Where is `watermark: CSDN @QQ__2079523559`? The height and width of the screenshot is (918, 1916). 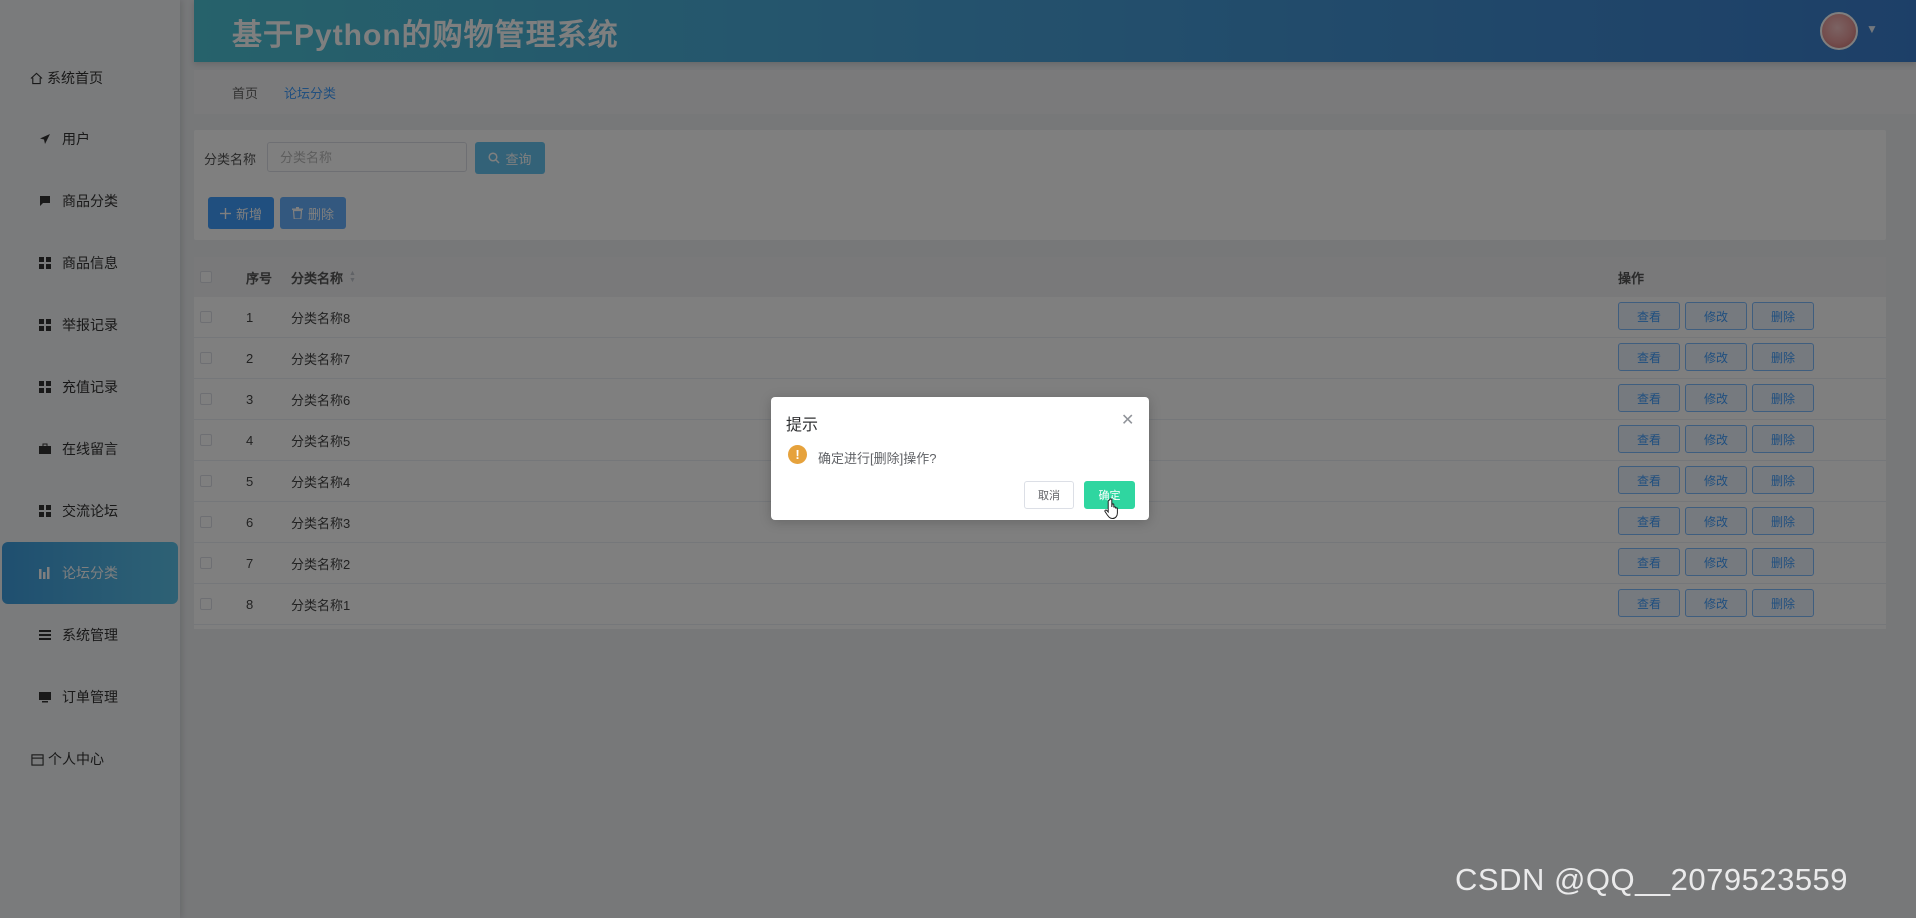 watermark: CSDN @QQ__2079523559 is located at coordinates (1652, 879).